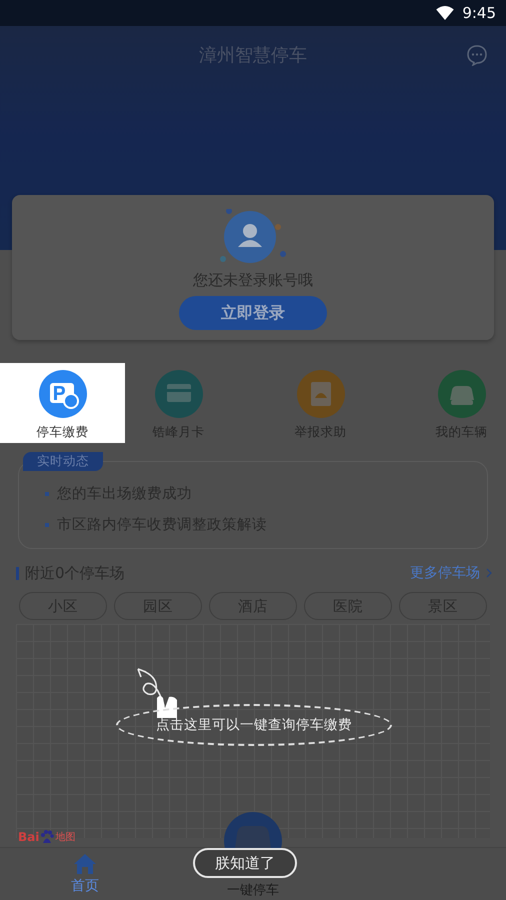 Image resolution: width=506 pixels, height=900 pixels. Describe the element at coordinates (445, 13) in the screenshot. I see `wifi-icon` at that location.